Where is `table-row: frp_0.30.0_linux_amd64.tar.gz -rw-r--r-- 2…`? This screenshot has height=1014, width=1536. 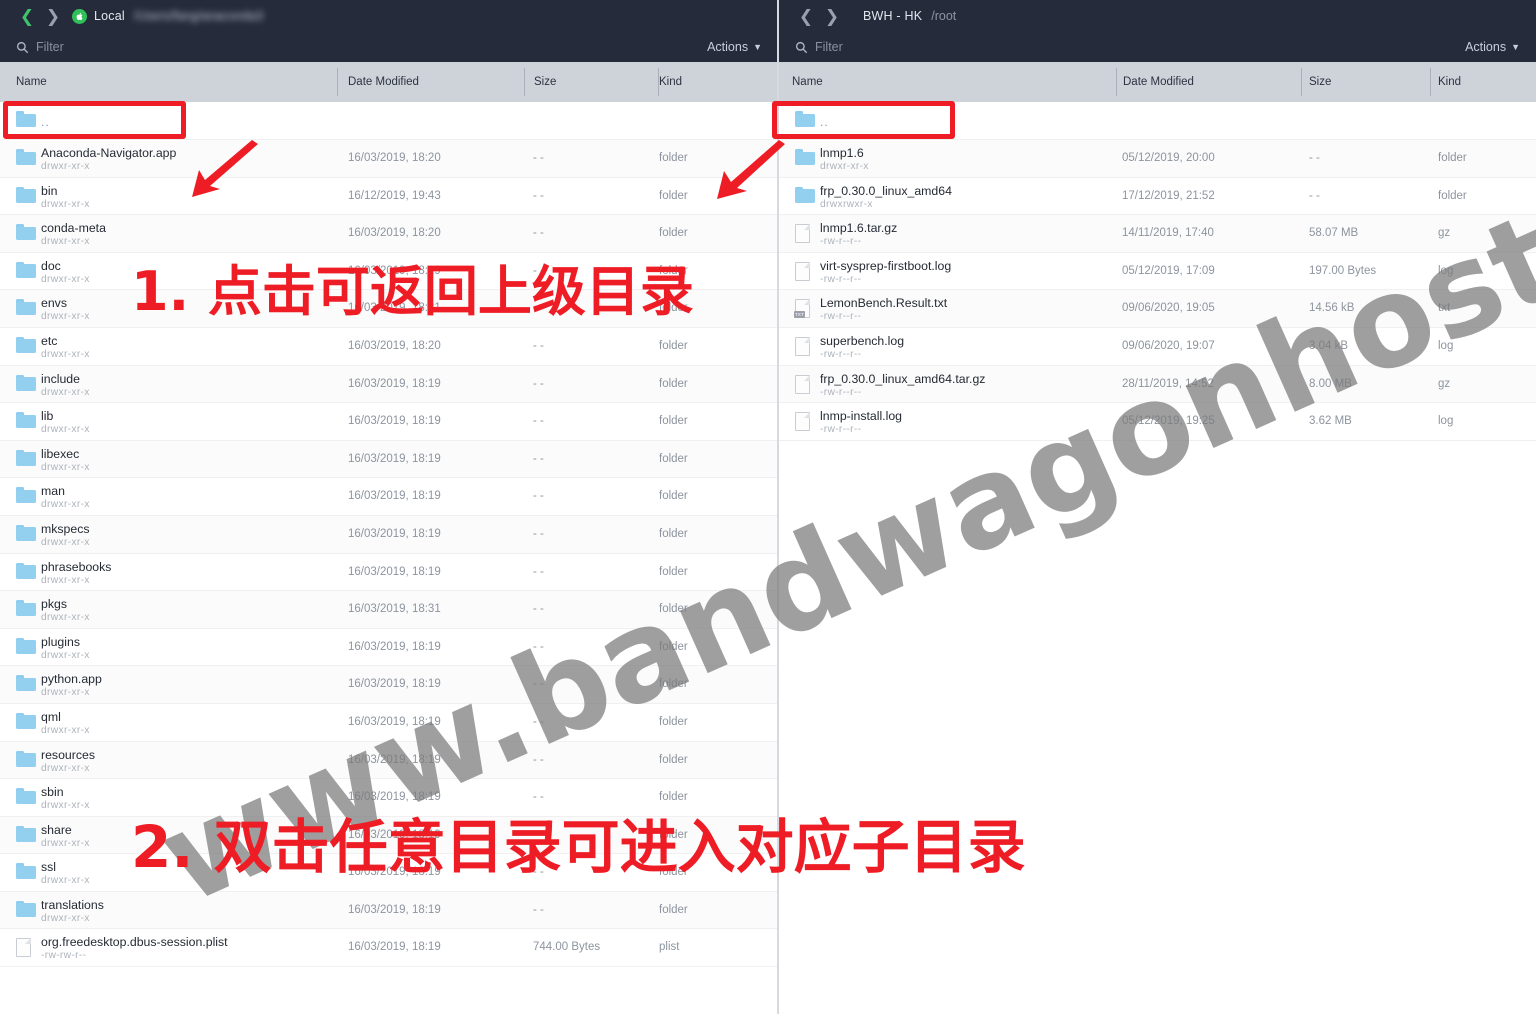 table-row: frp_0.30.0_linux_amd64.tar.gz -rw-r--r-- 2… is located at coordinates (1157, 384).